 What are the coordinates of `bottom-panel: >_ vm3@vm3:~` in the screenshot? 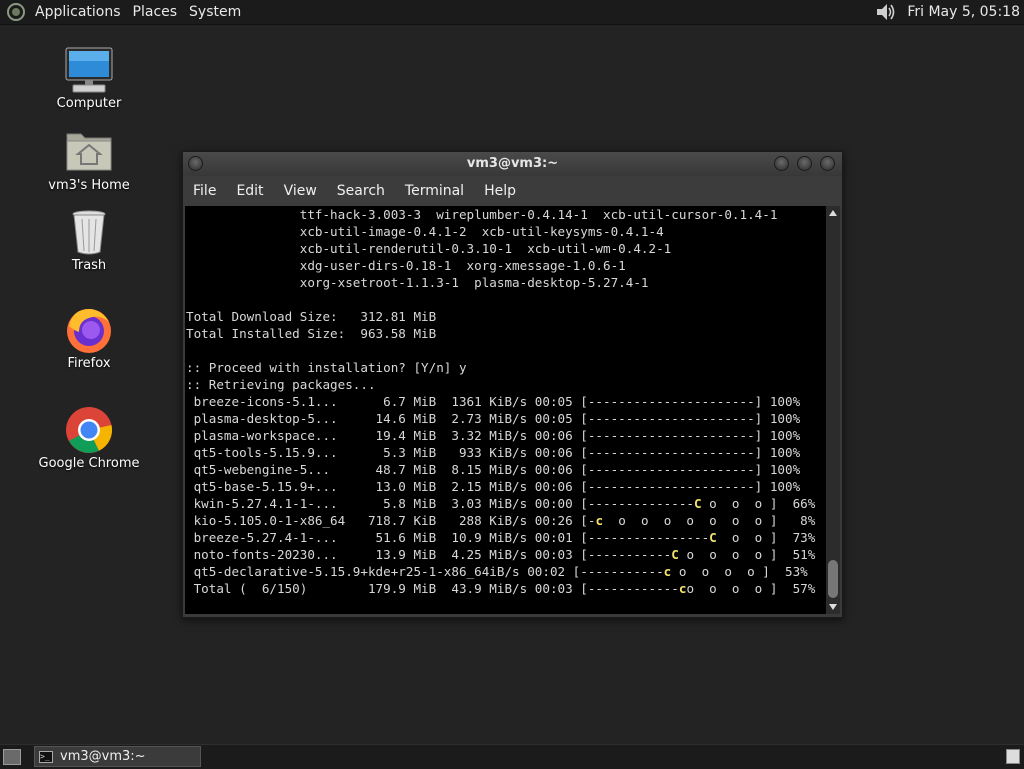 It's located at (512, 756).